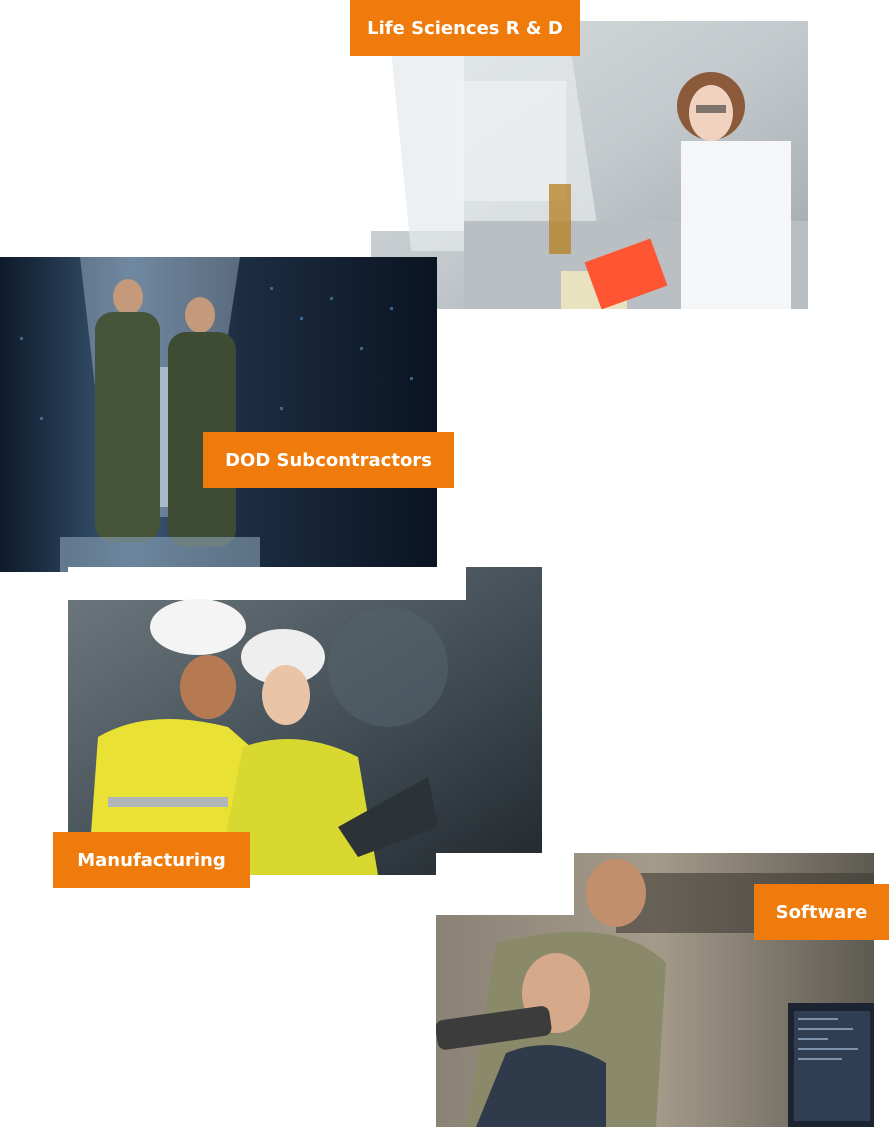 This screenshot has width=890, height=1127. What do you see at coordinates (465, 28) in the screenshot?
I see `life-sciences-label: Life Sciences R & D` at bounding box center [465, 28].